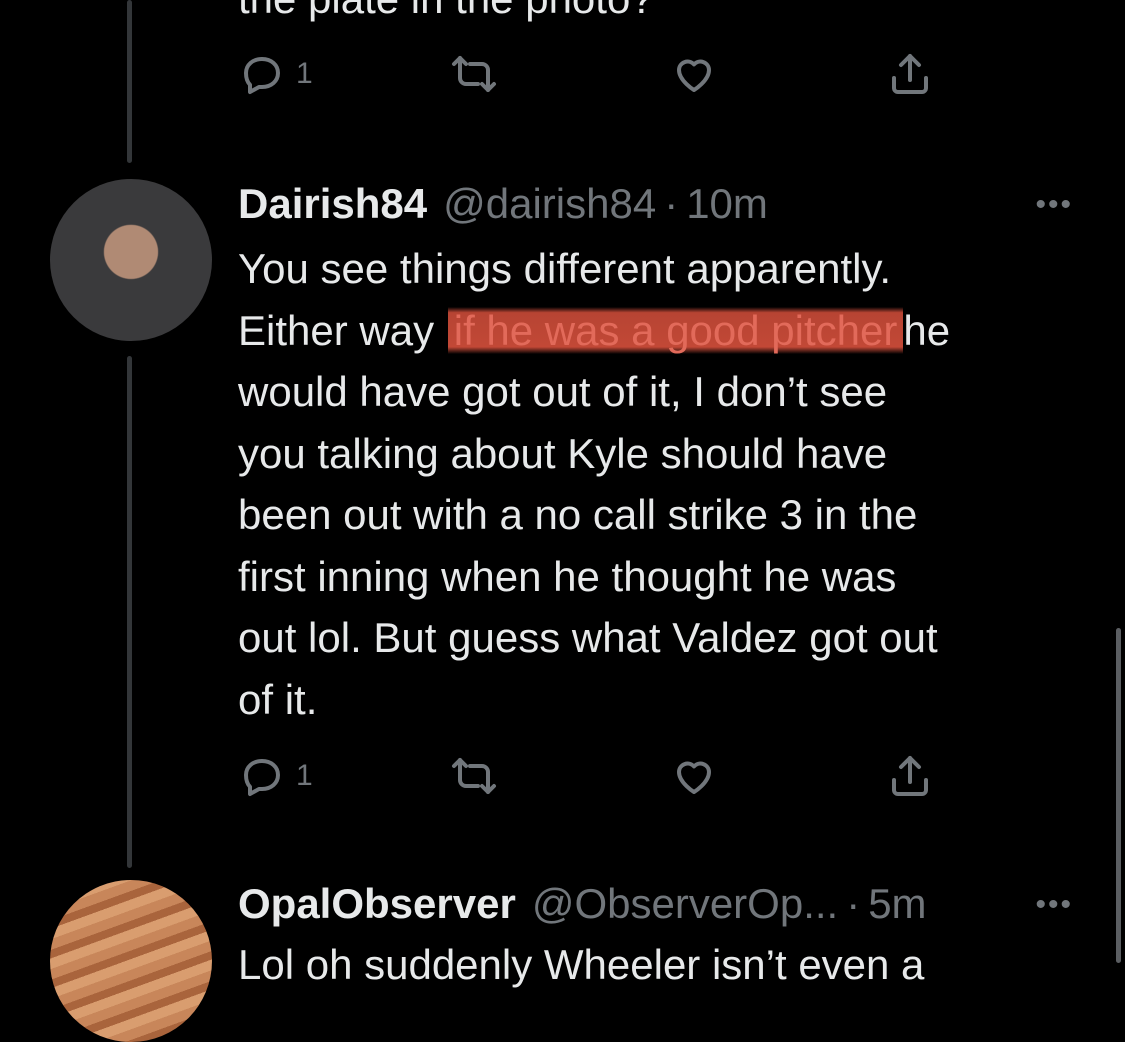 This screenshot has width=1125, height=1042. What do you see at coordinates (1118, 795) in the screenshot?
I see `scrollbar` at bounding box center [1118, 795].